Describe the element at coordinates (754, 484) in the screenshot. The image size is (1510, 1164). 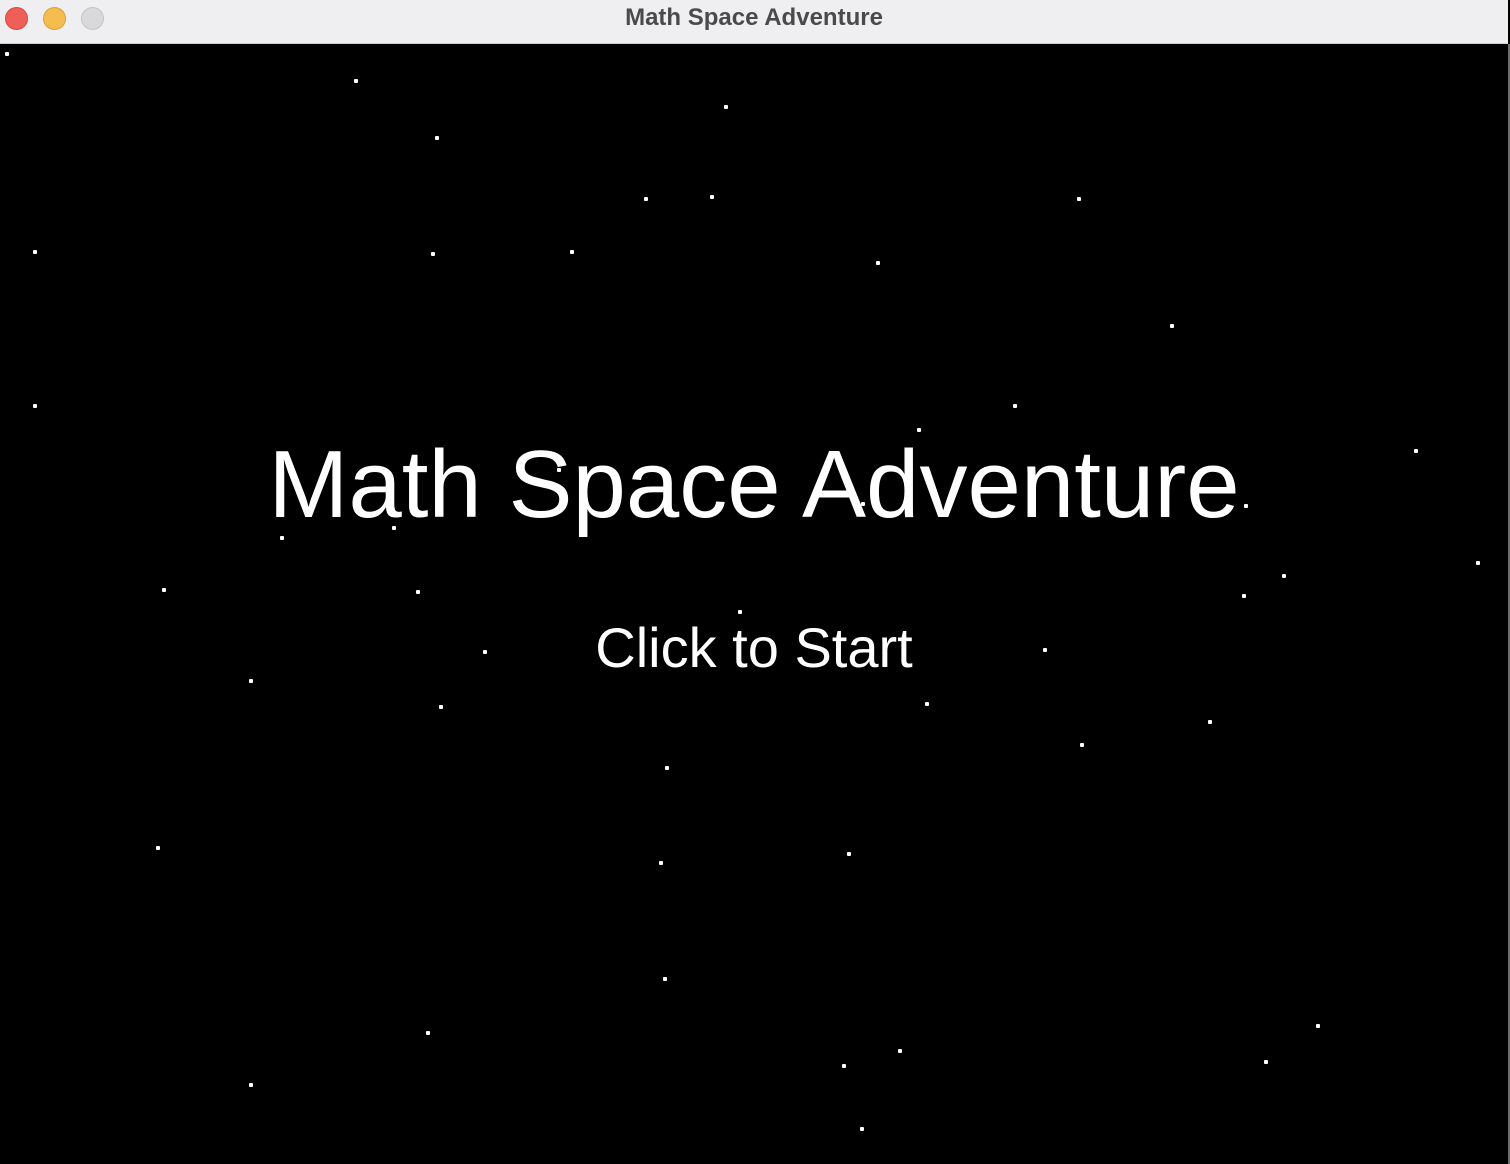
I see `game-title: Math Space Adventure` at that location.